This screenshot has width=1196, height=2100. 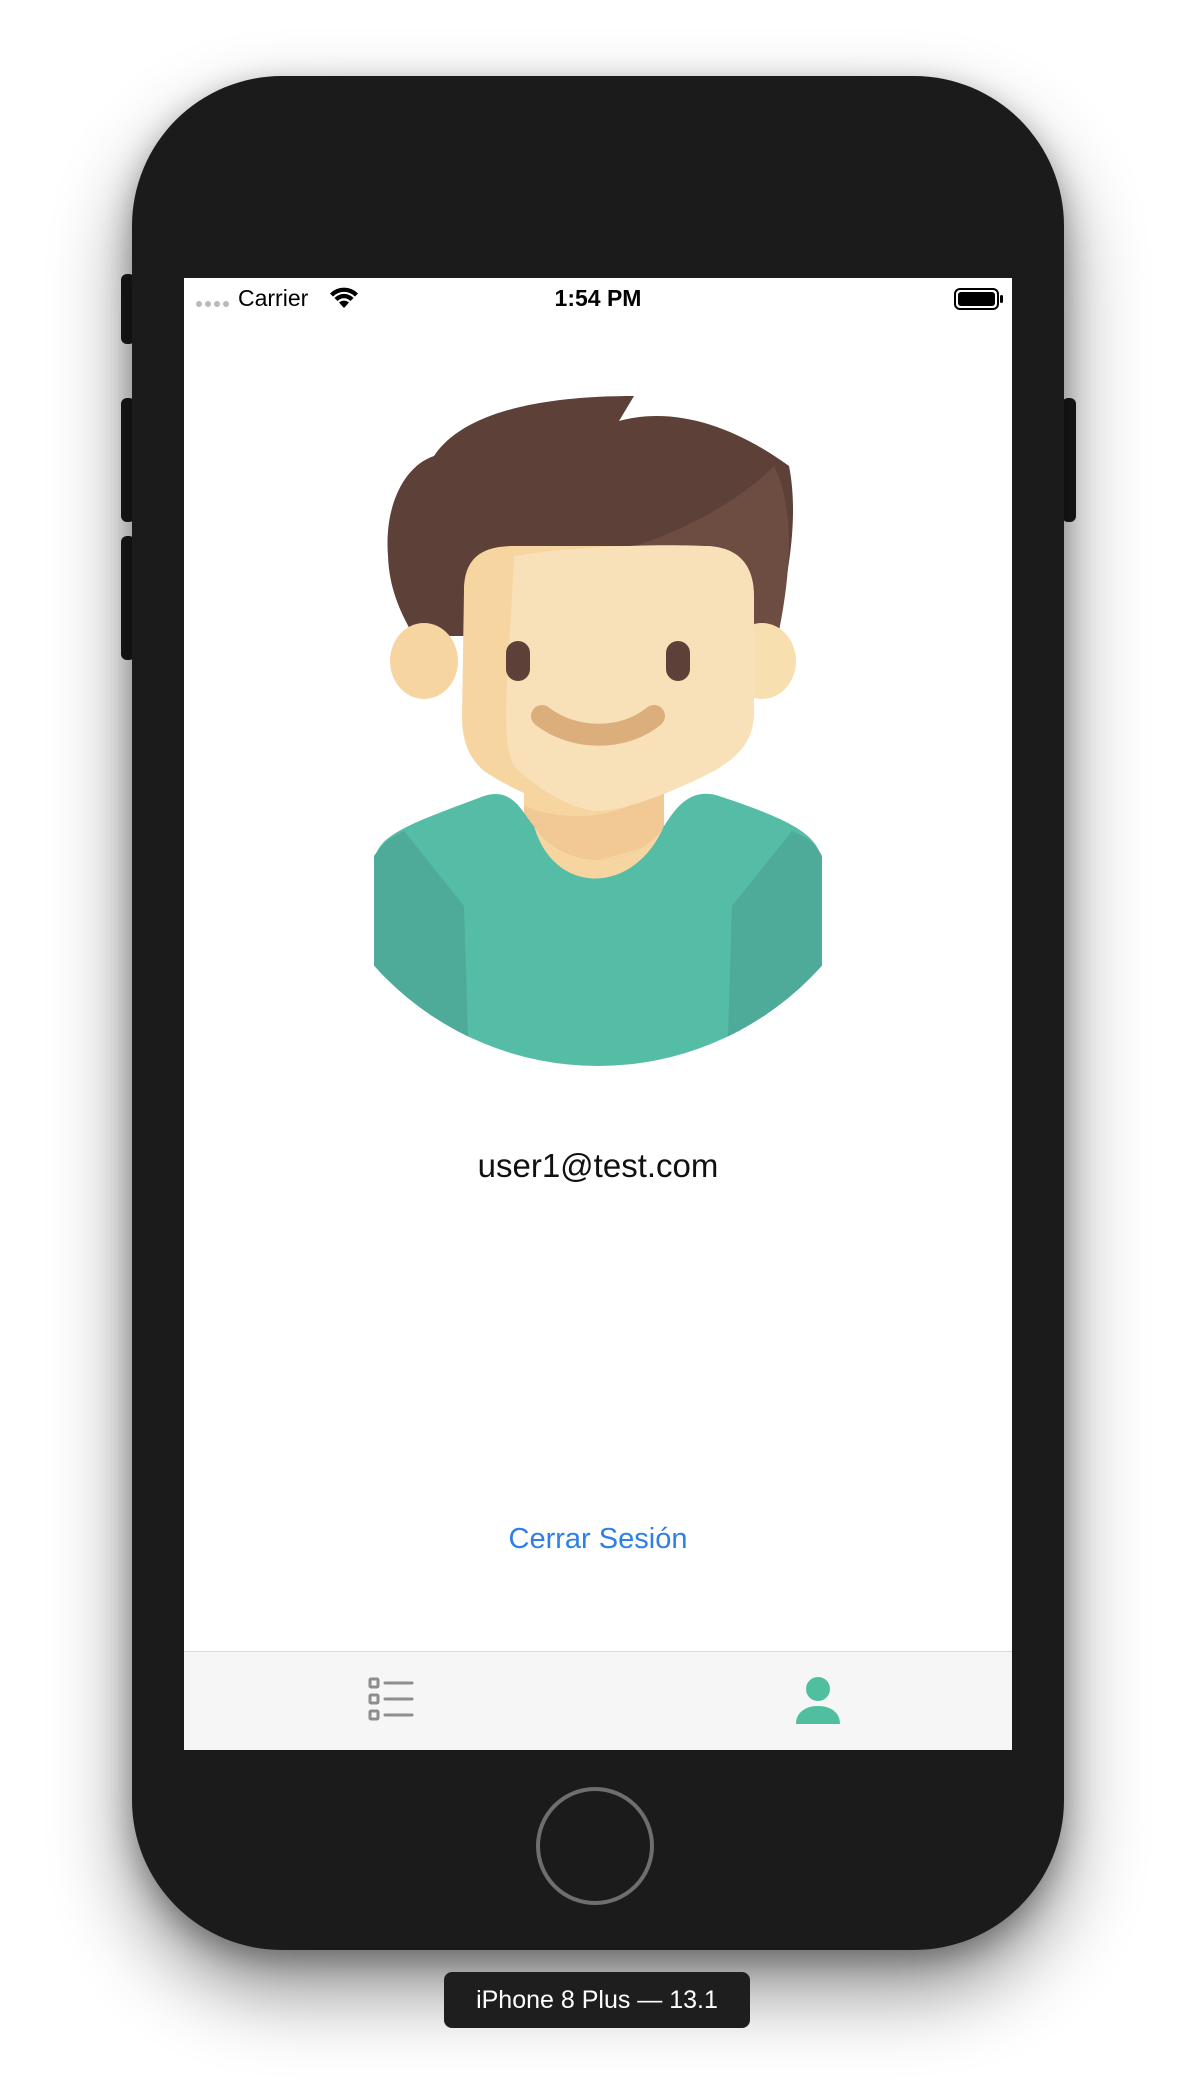 What do you see at coordinates (598, 1539) in the screenshot?
I see `logout-button: Cerrar Sesión` at bounding box center [598, 1539].